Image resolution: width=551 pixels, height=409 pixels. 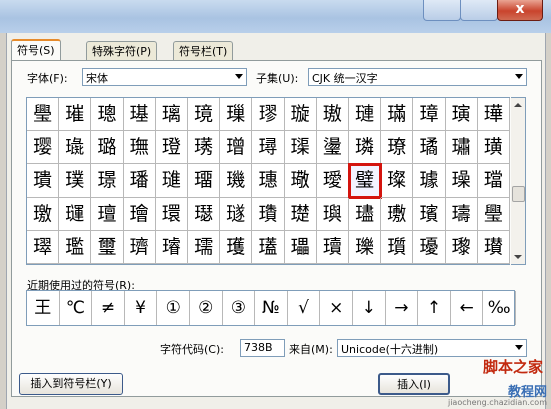 What do you see at coordinates (520, 10) in the screenshot?
I see `close-button: x` at bounding box center [520, 10].